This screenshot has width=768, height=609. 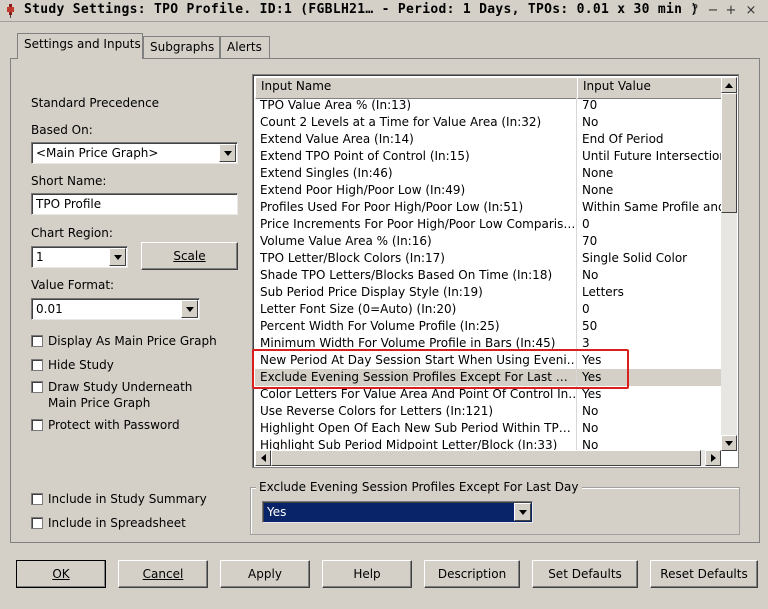 What do you see at coordinates (416, 139) in the screenshot?
I see `input-name-cell: Extend Value Area (In:14)` at bounding box center [416, 139].